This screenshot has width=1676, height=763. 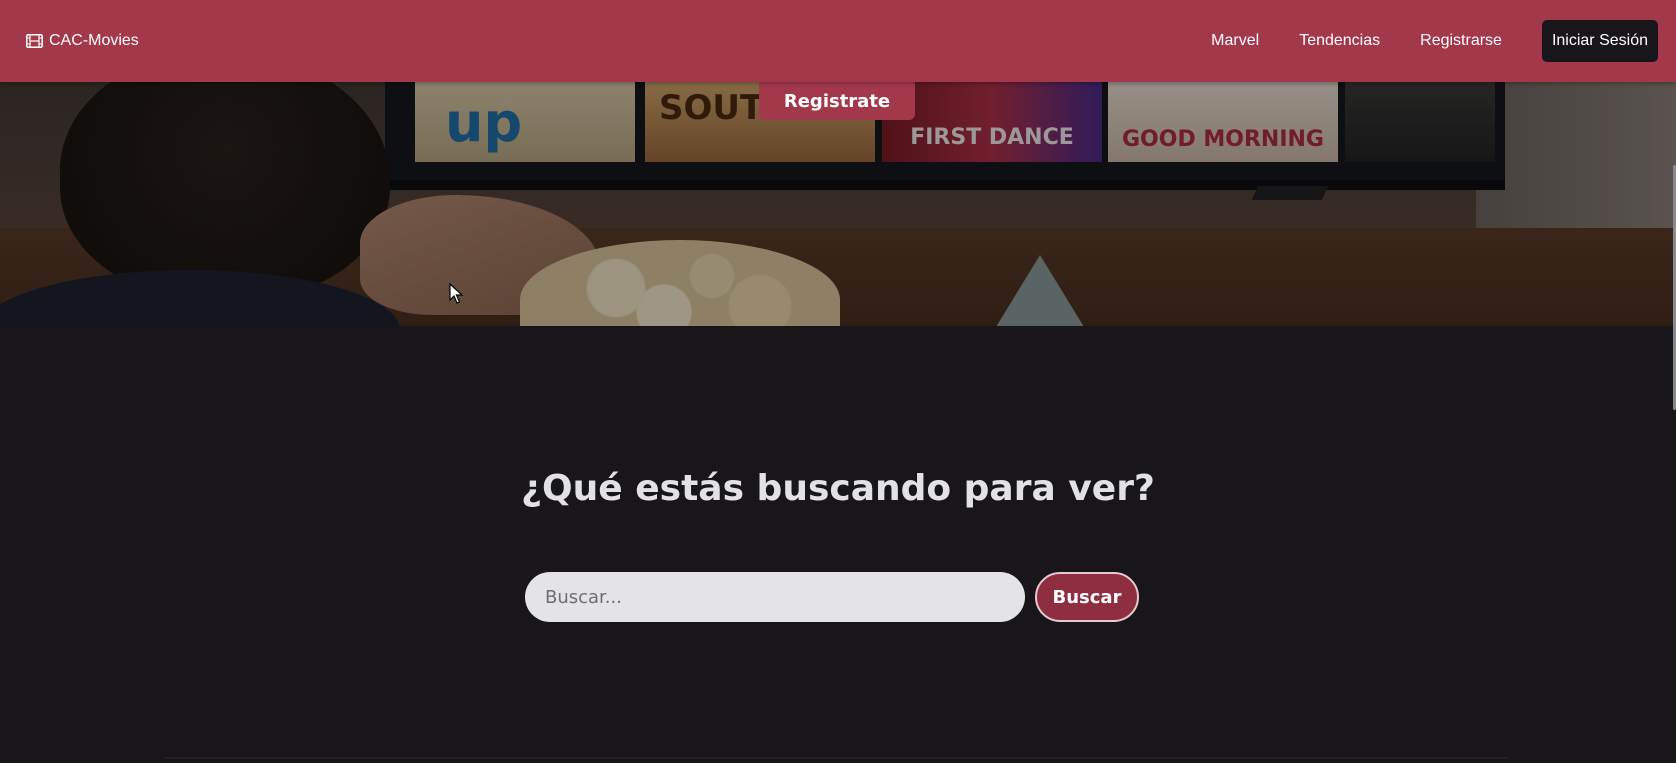 What do you see at coordinates (836, 758) in the screenshot?
I see `section-divider` at bounding box center [836, 758].